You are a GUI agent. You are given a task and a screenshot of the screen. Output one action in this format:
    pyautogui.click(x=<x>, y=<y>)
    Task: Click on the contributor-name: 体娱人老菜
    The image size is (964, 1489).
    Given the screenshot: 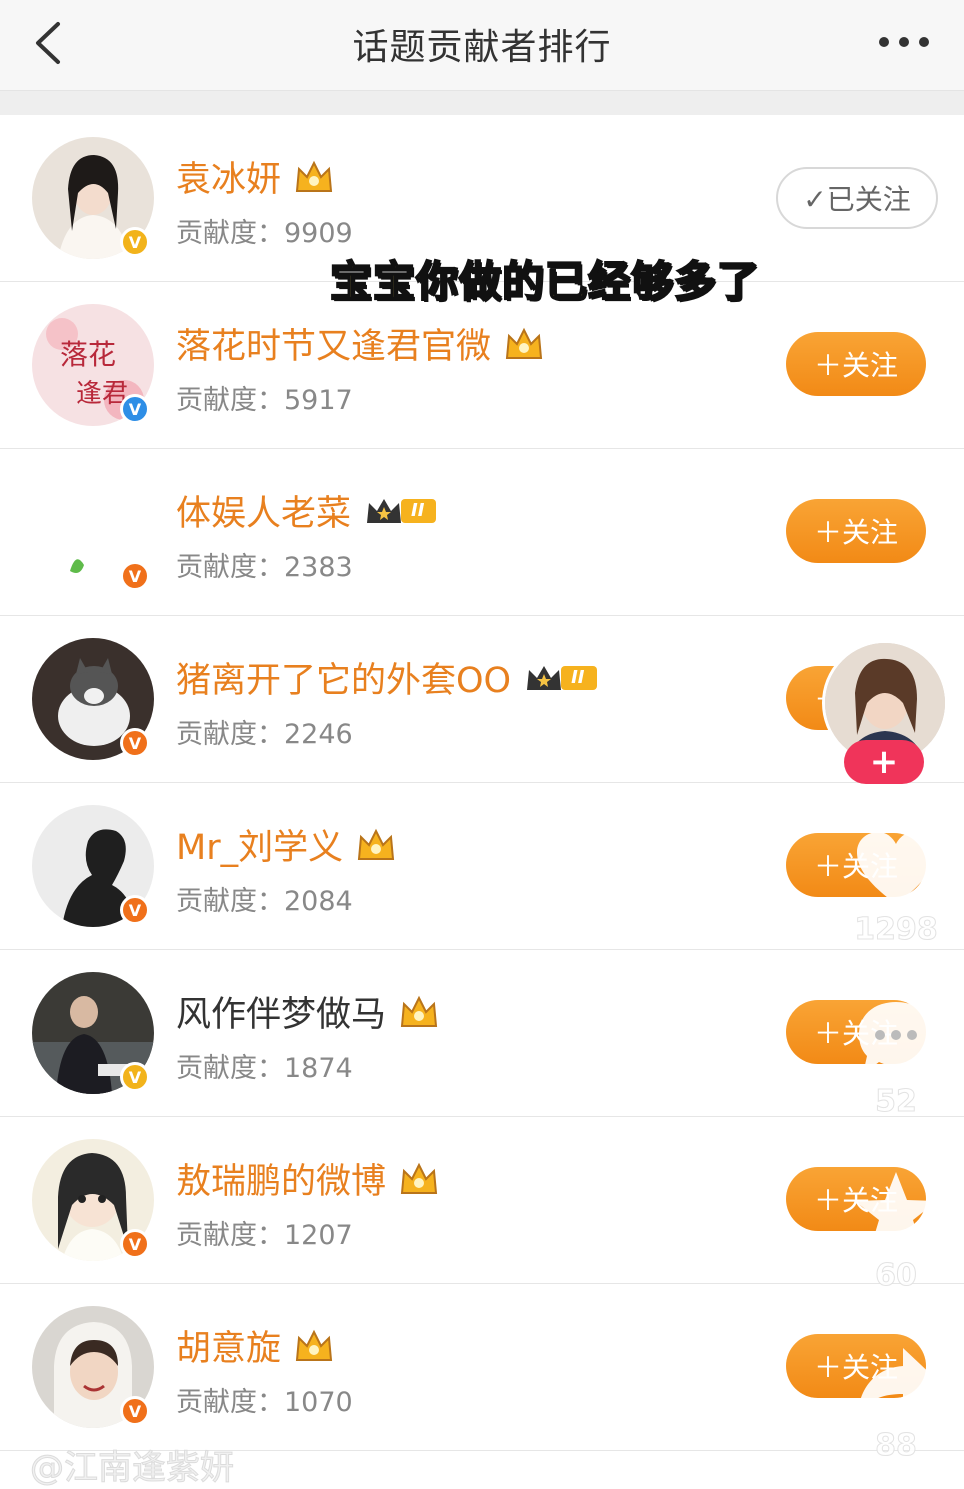 What is the action you would take?
    pyautogui.click(x=263, y=510)
    